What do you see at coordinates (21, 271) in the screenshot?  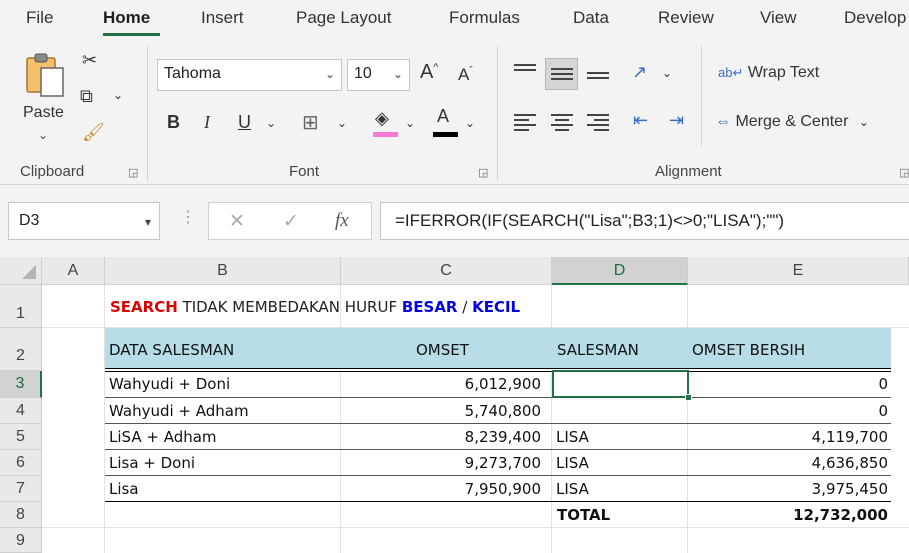 I see `select-all-button` at bounding box center [21, 271].